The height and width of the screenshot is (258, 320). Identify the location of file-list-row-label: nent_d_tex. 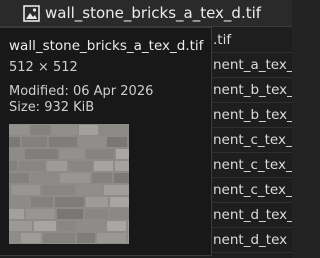
(250, 240).